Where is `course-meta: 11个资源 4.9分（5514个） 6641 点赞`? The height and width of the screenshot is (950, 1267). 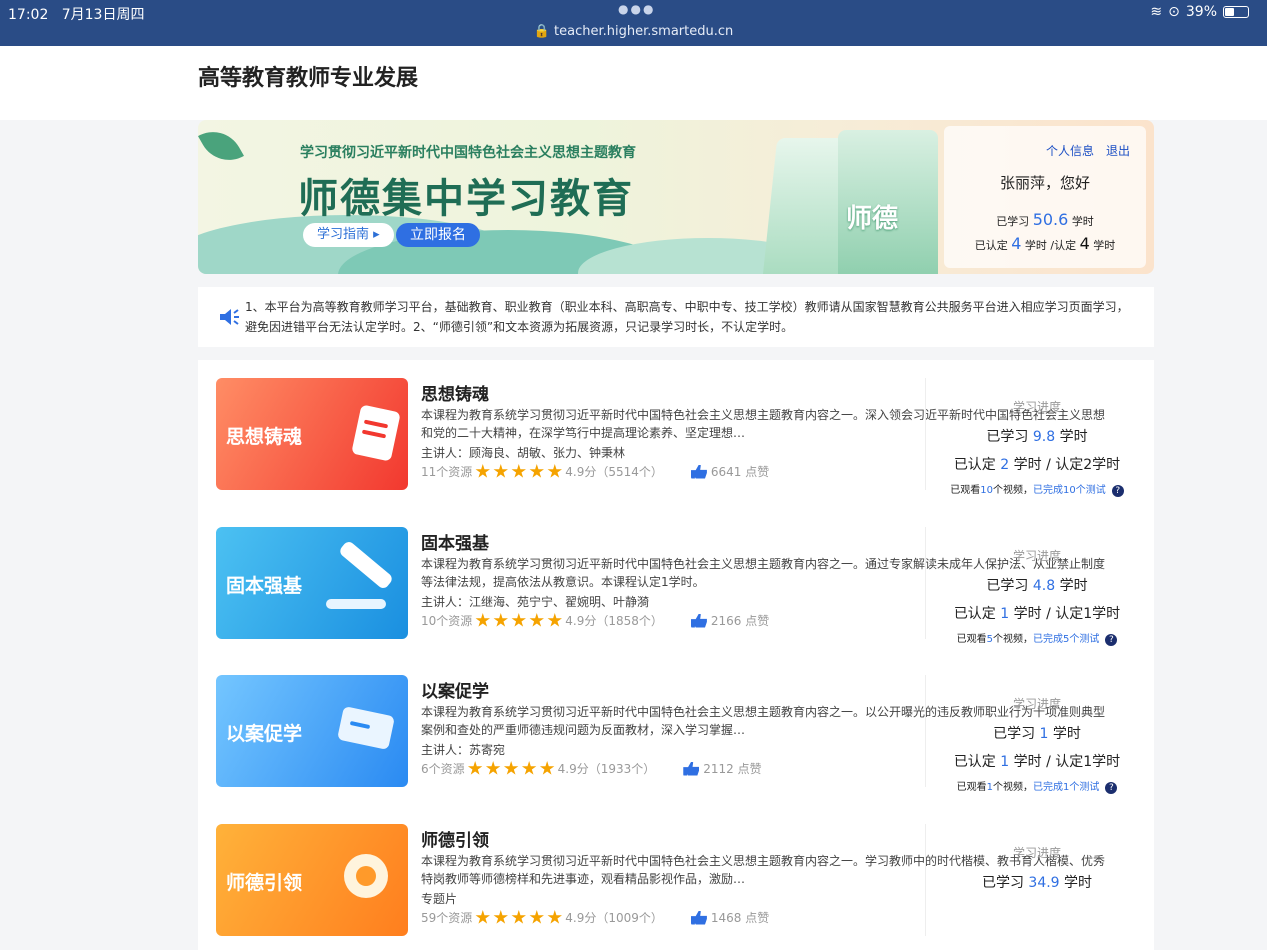 course-meta: 11个资源 4.9分（5514个） 6641 点赞 is located at coordinates (595, 471).